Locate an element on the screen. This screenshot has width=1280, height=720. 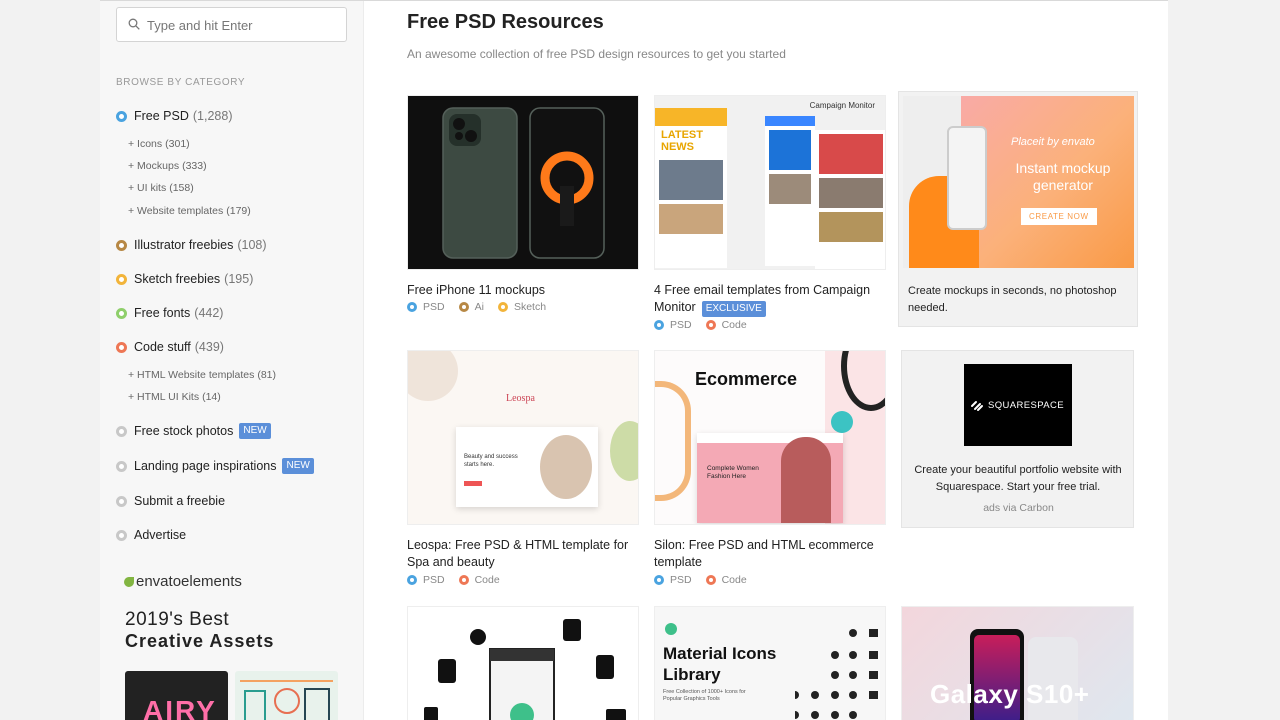
ads-via-carbon-link: ads via Carbon is located at coordinates (1018, 508).